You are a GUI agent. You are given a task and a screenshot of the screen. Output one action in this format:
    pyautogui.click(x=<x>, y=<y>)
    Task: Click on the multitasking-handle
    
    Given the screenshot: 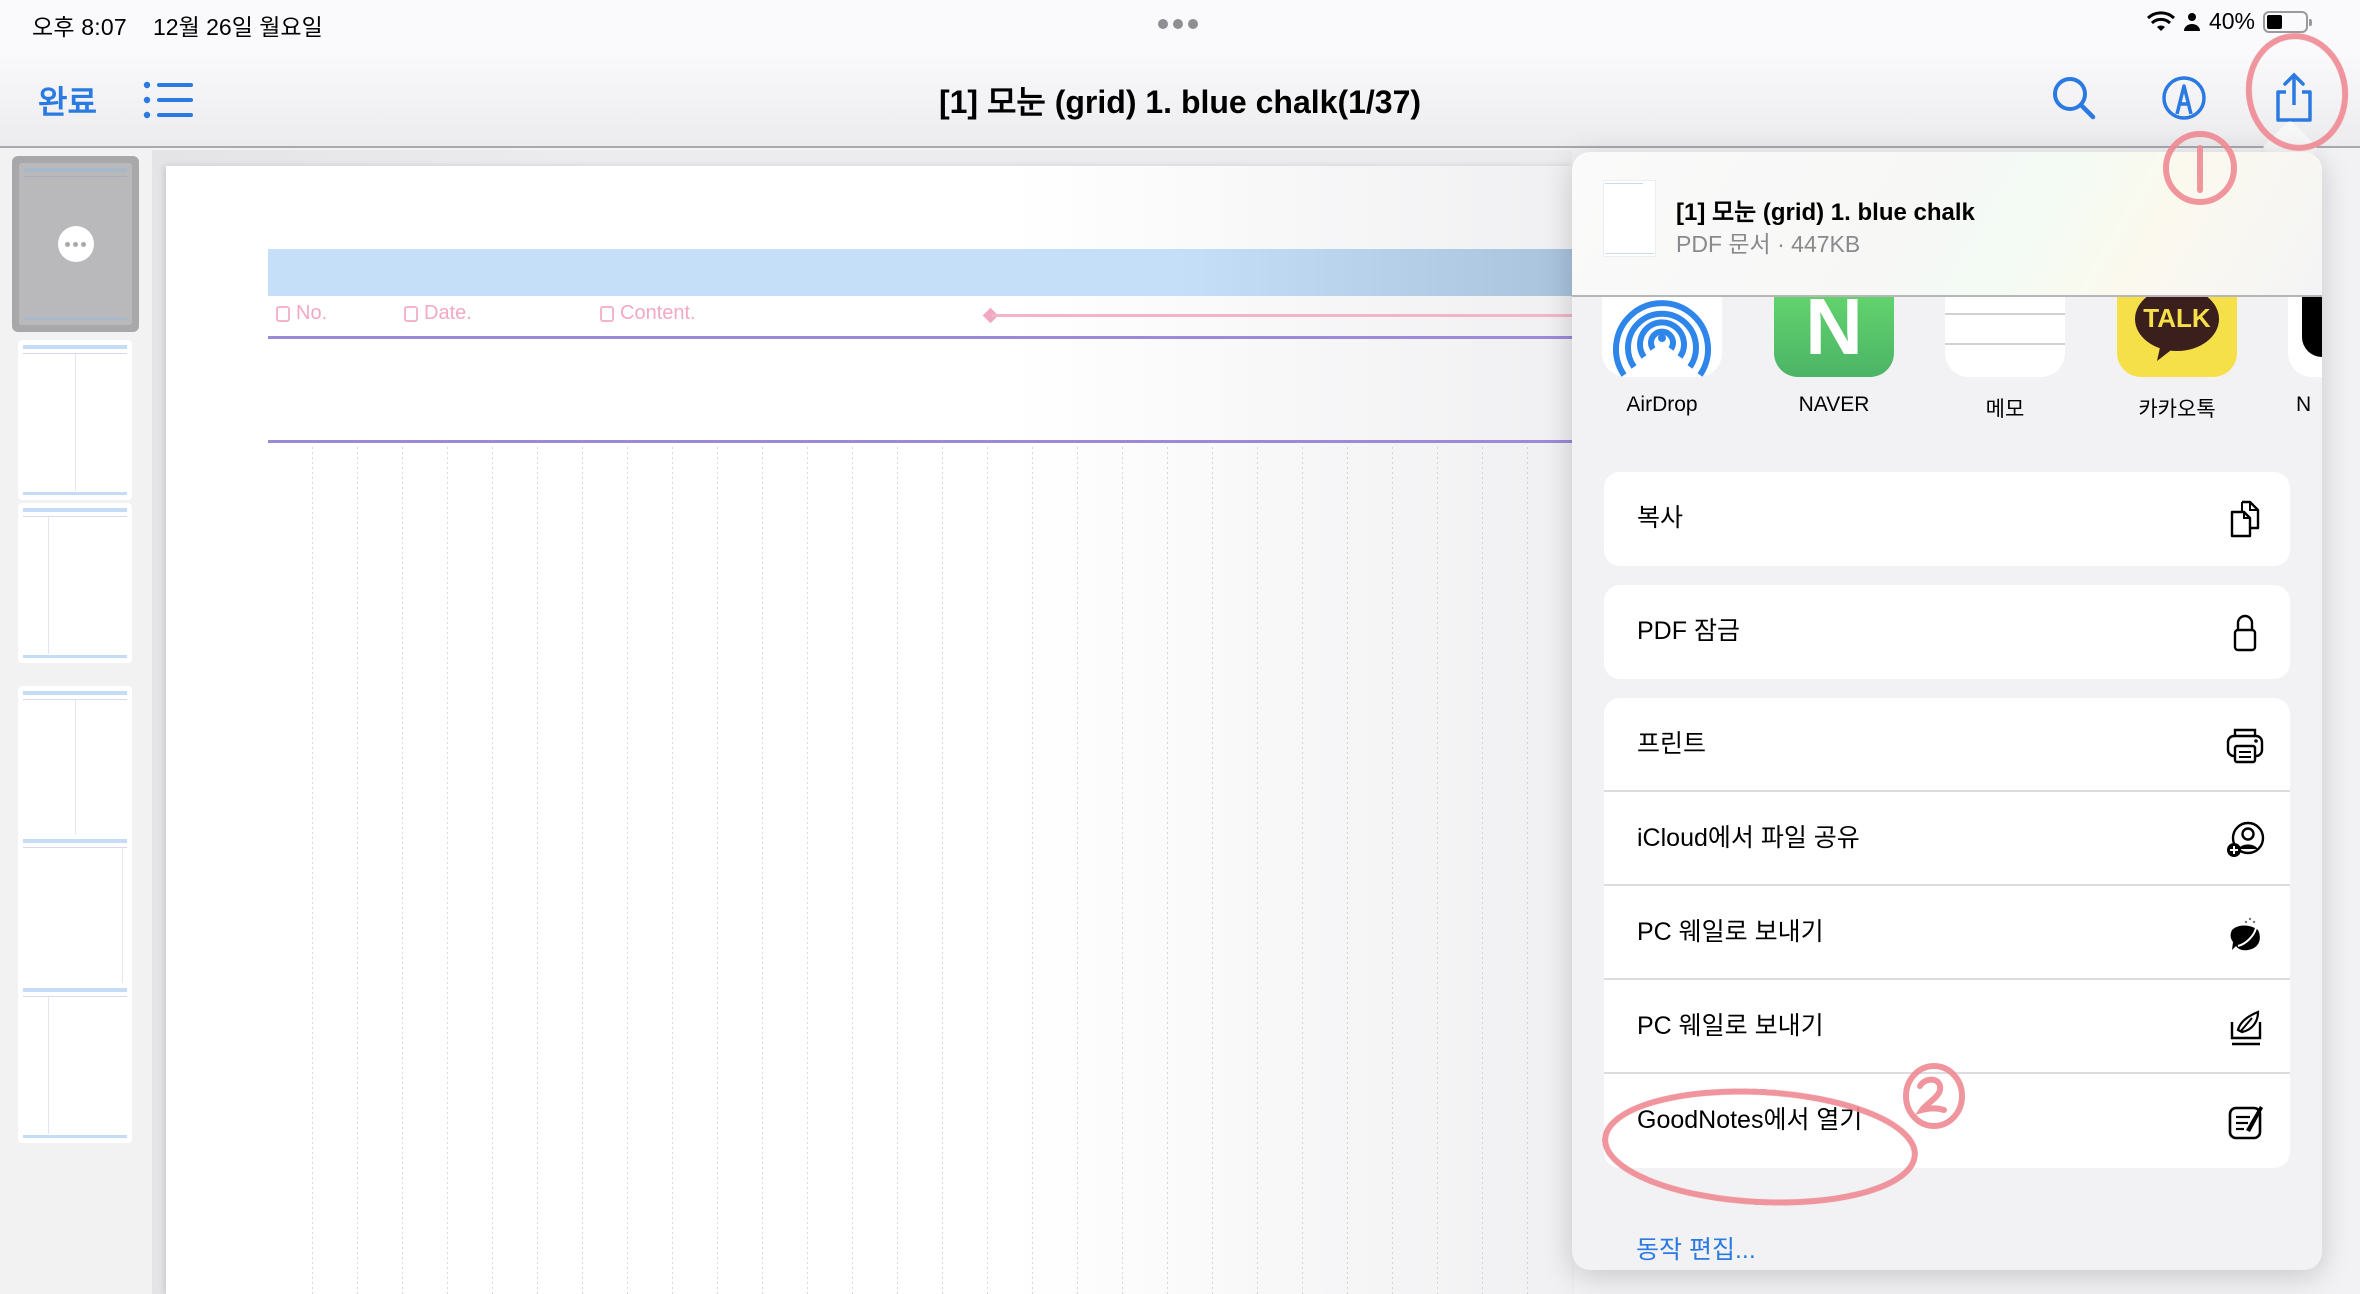 What is the action you would take?
    pyautogui.click(x=1178, y=24)
    